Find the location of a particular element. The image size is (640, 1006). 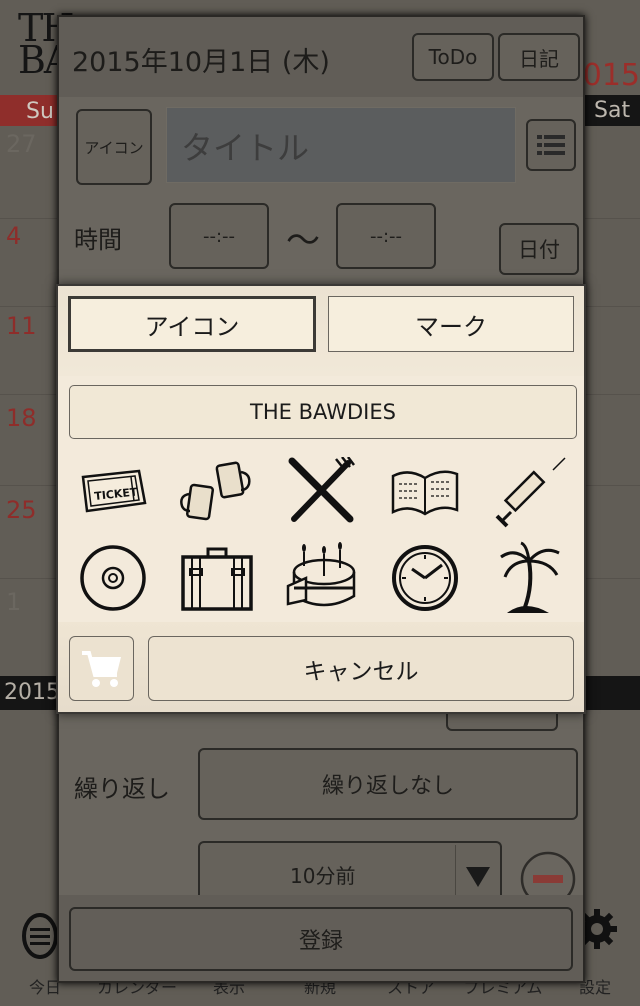

list-icon is located at coordinates (551, 145).